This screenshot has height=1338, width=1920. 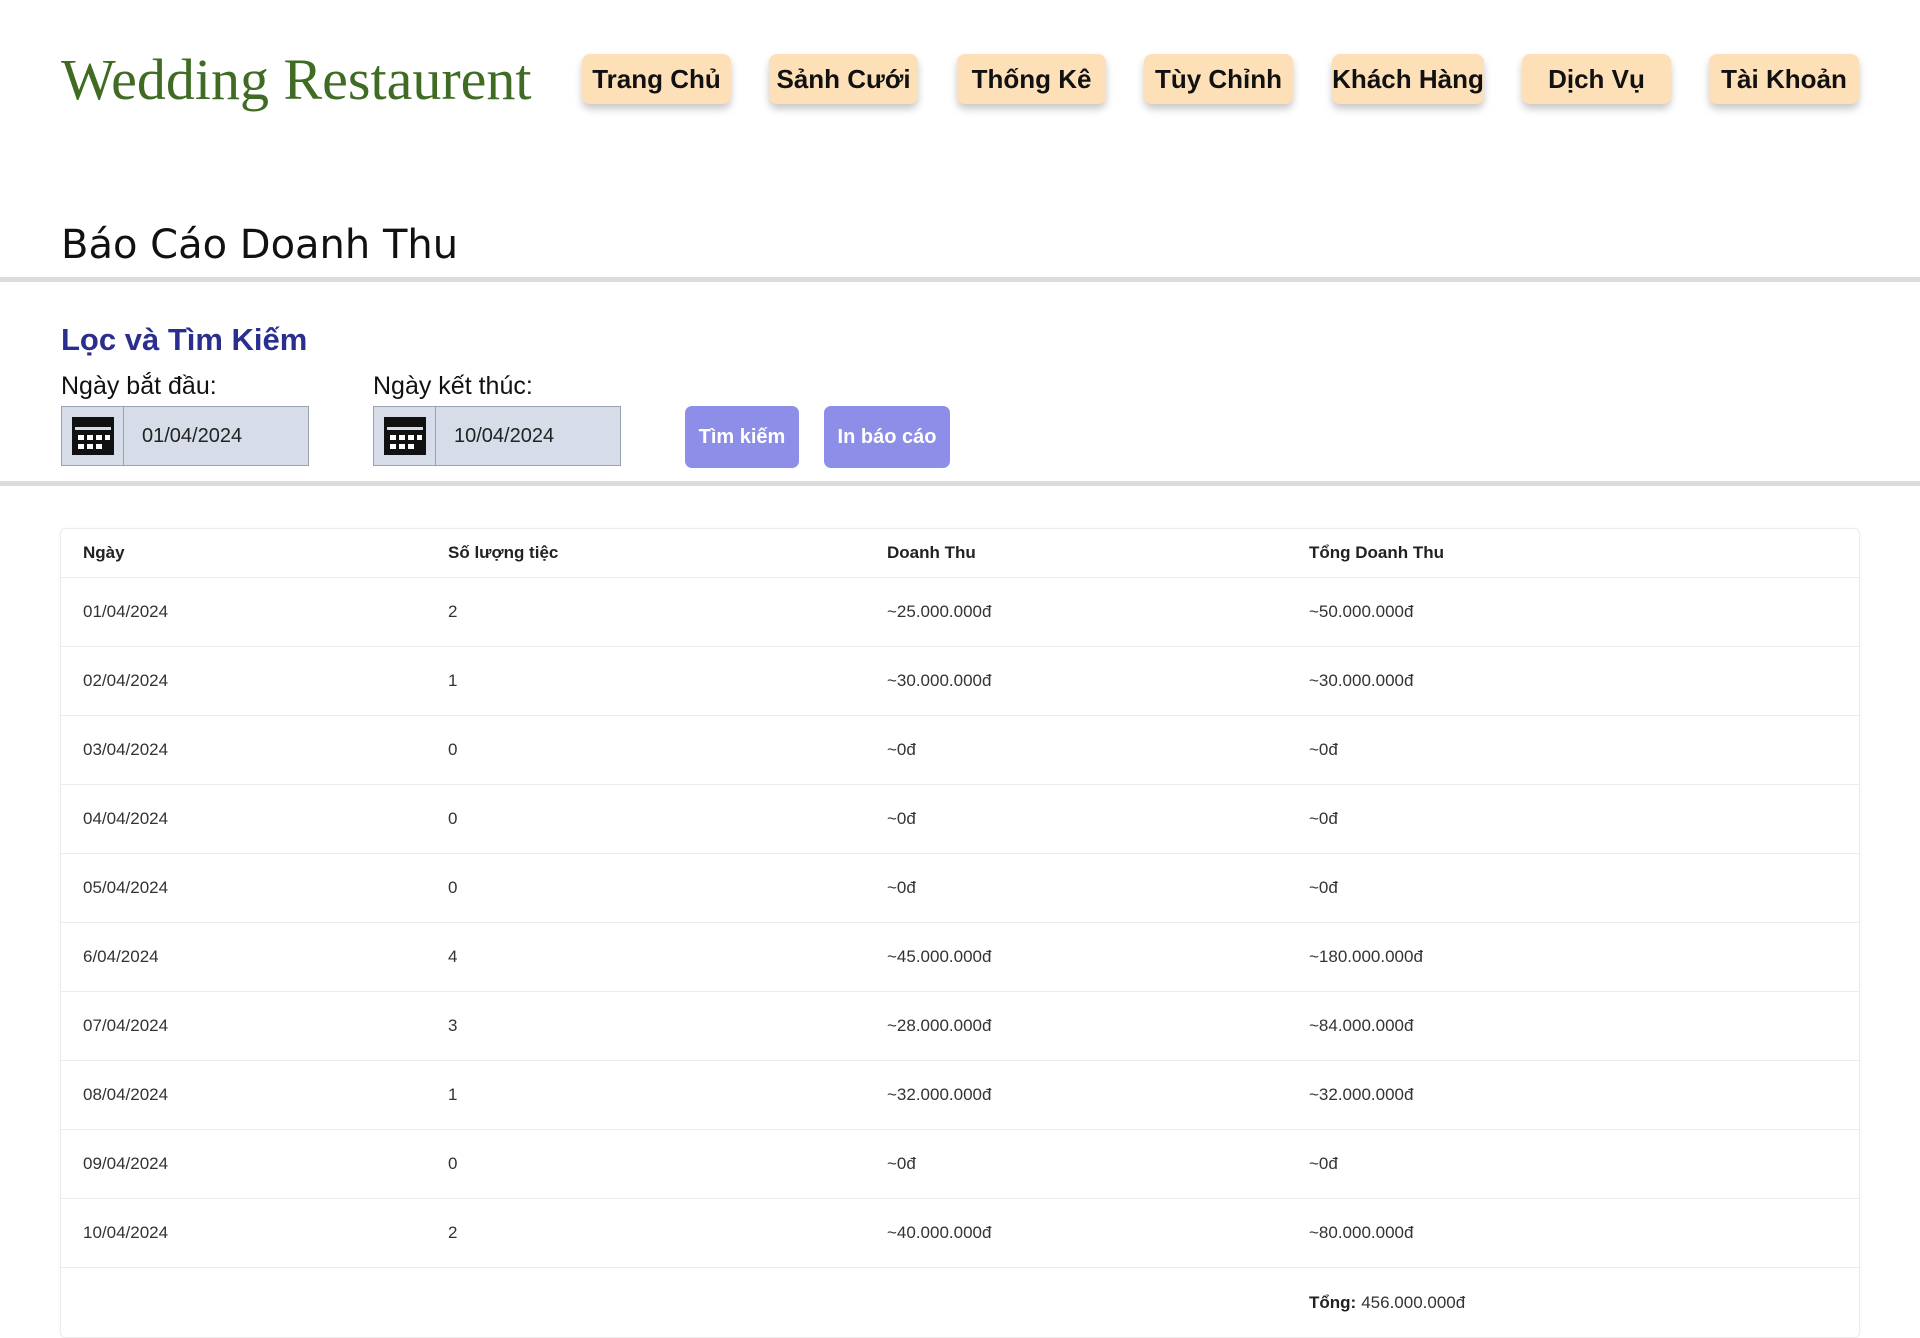 What do you see at coordinates (960, 1302) in the screenshot?
I see `table-total-row: Tổng: 456.000.000đ` at bounding box center [960, 1302].